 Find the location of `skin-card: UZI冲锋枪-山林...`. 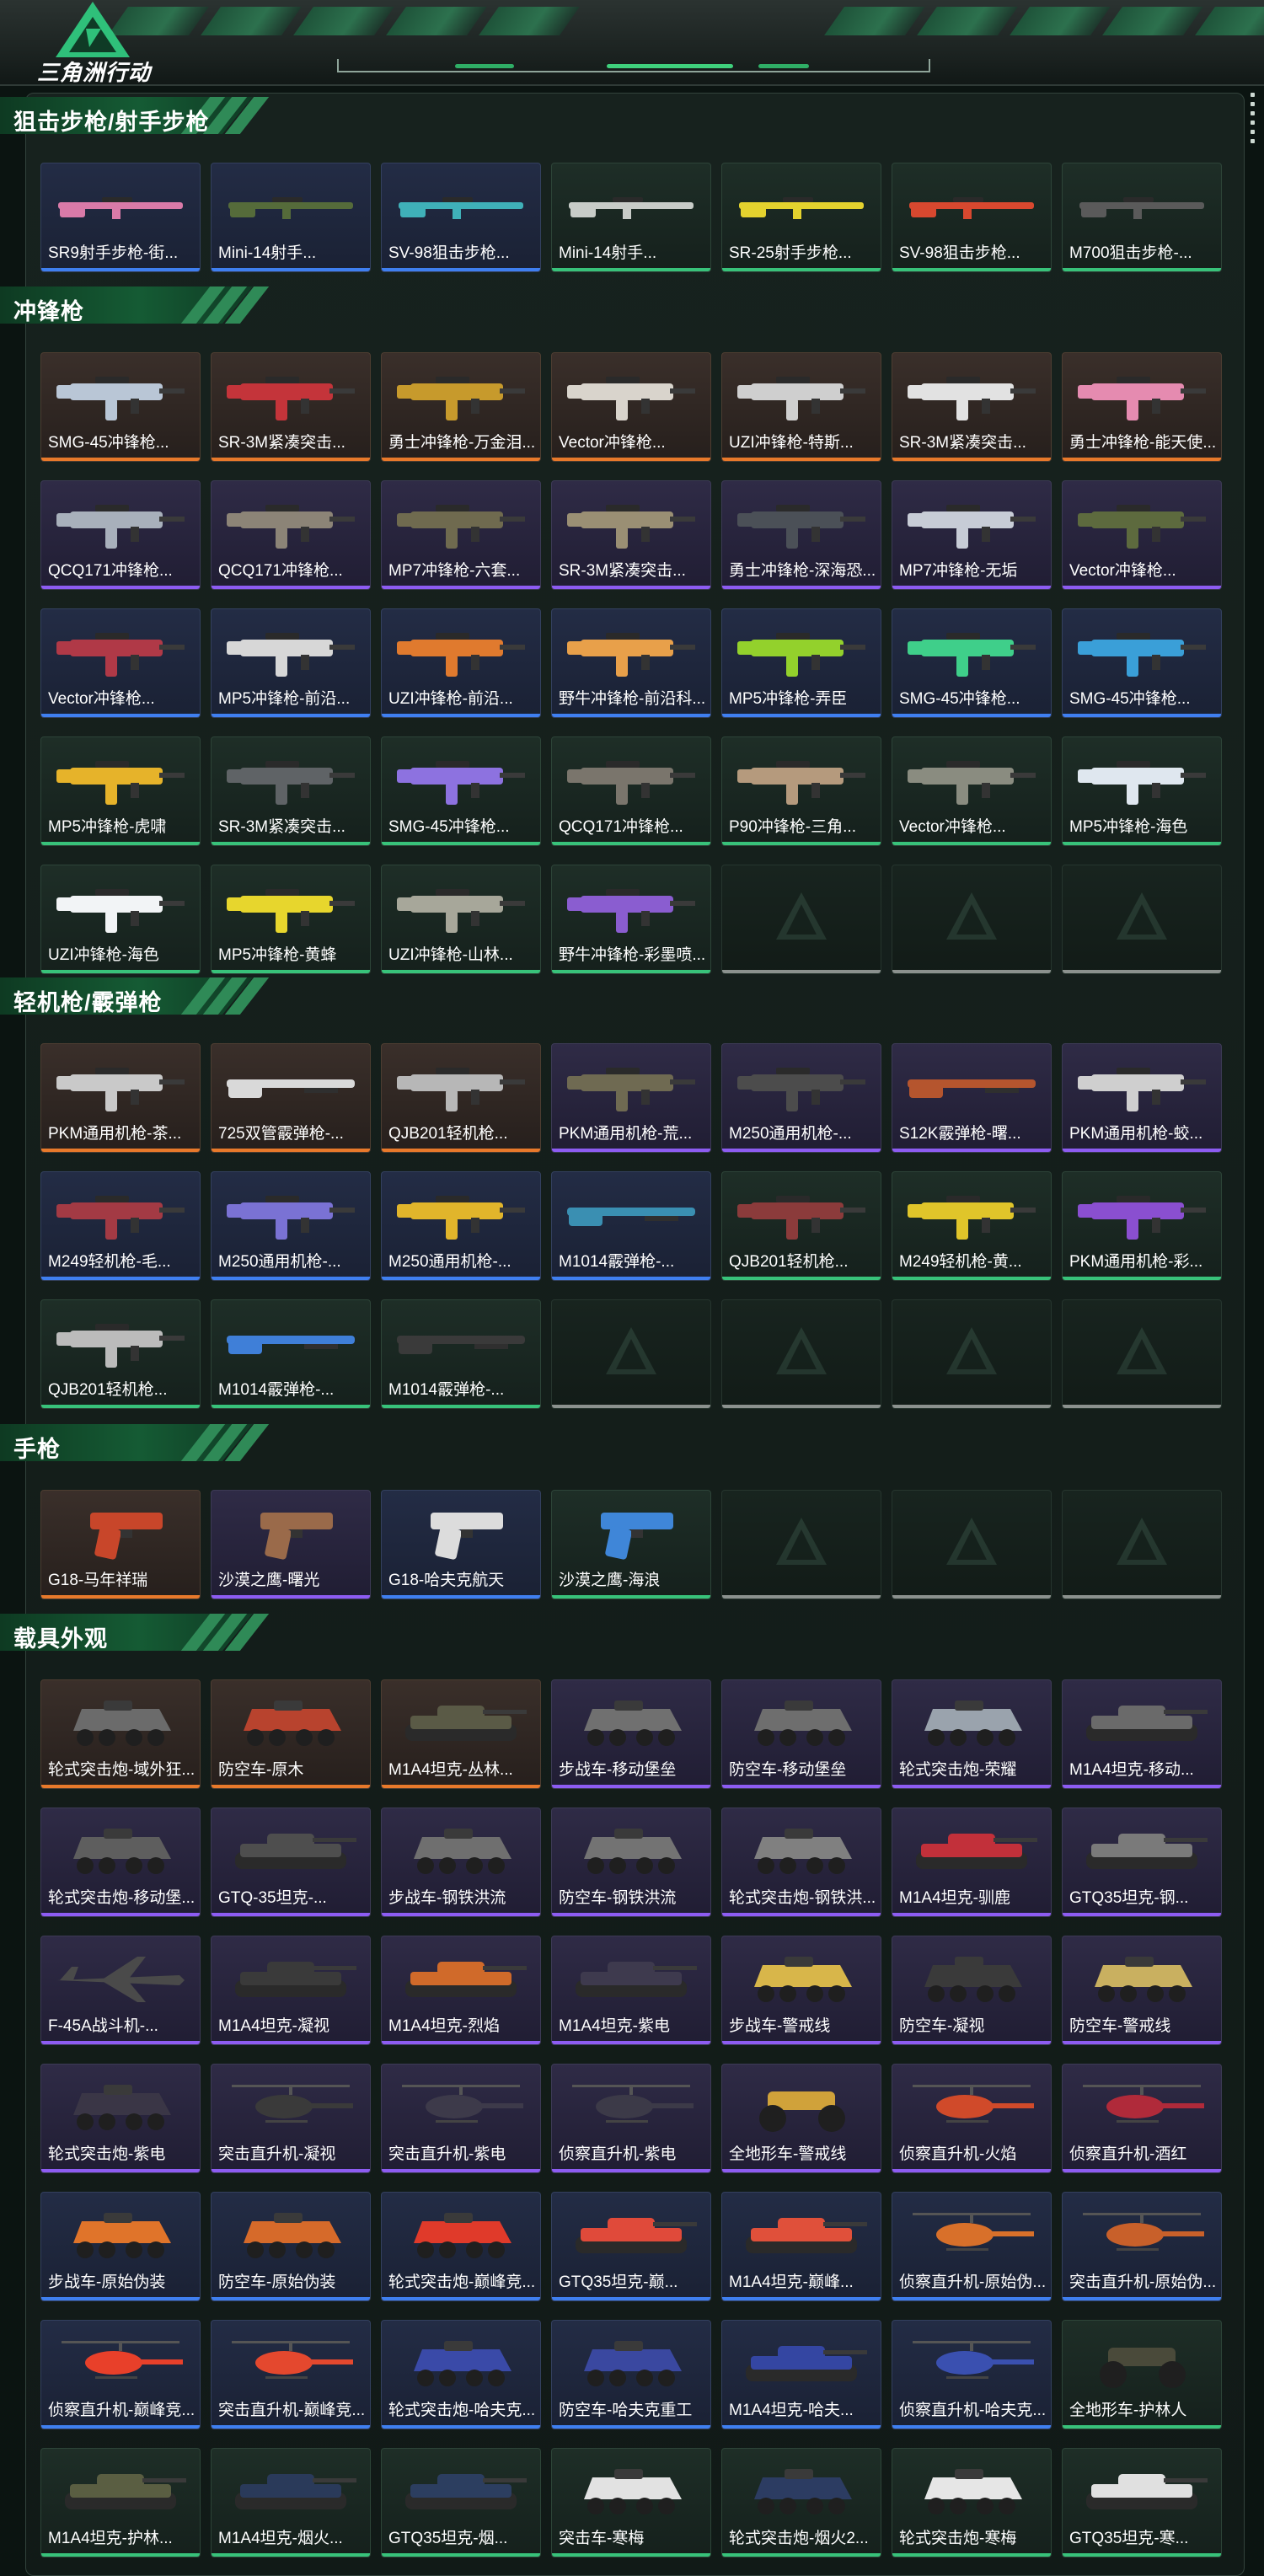

skin-card: UZI冲锋枪-山林... is located at coordinates (461, 920).